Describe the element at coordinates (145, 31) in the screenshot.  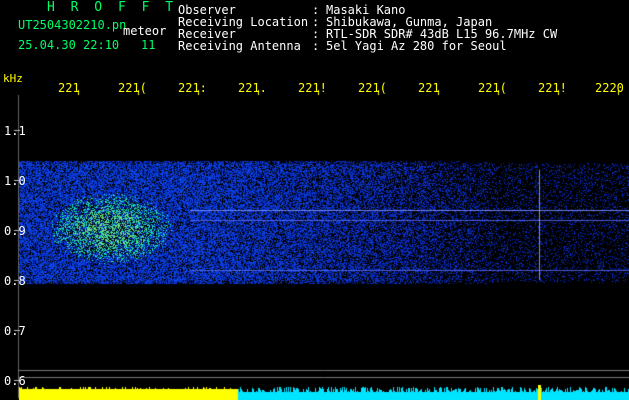
I see `meteor-label: meteor` at that location.